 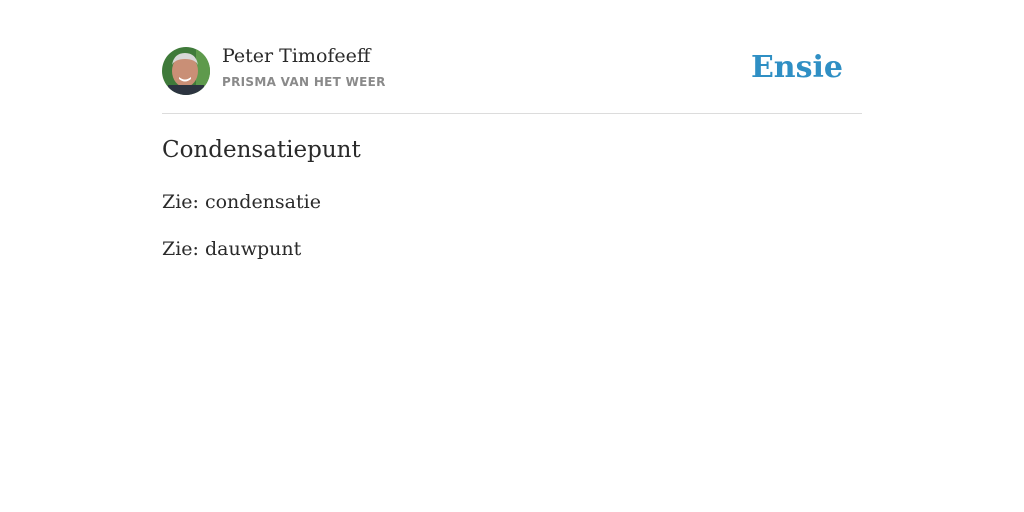 What do you see at coordinates (241, 202) in the screenshot?
I see `reference-link: Zie: condensatie` at bounding box center [241, 202].